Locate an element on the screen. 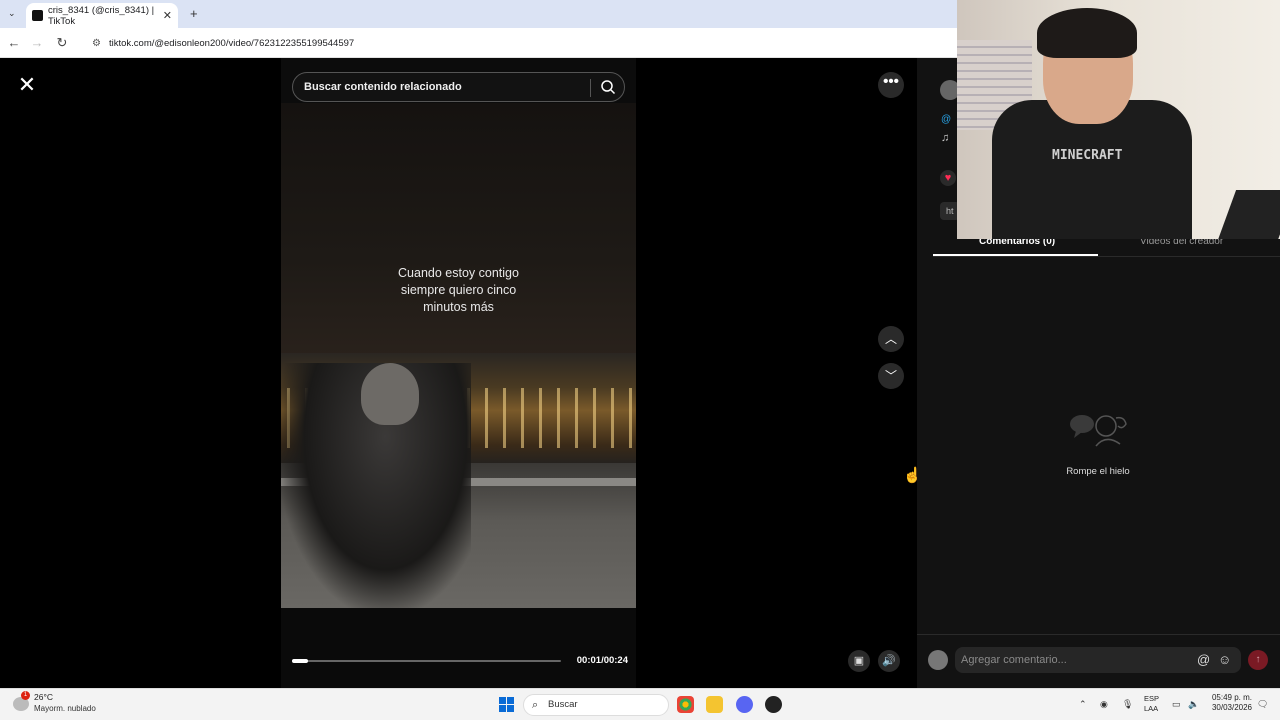 This screenshot has height=720, width=1280. notifications-icon: 🗨 is located at coordinates (1262, 704).